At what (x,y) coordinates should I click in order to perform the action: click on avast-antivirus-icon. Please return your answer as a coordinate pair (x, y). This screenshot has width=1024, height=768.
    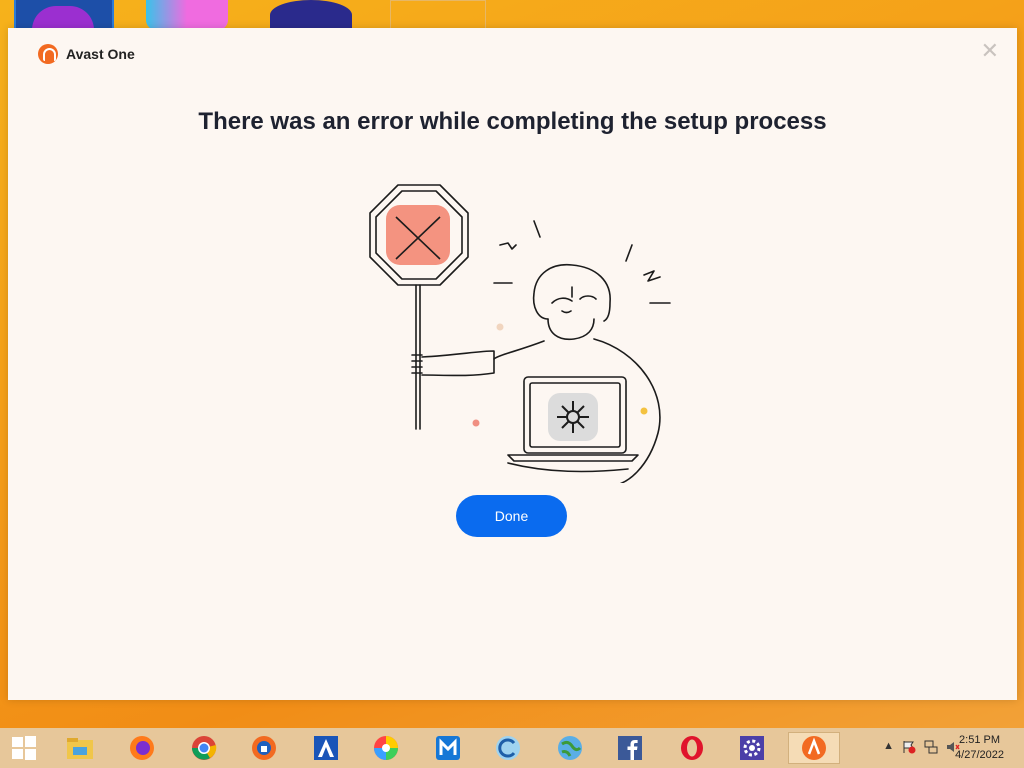
    Looking at the image, I should click on (326, 748).